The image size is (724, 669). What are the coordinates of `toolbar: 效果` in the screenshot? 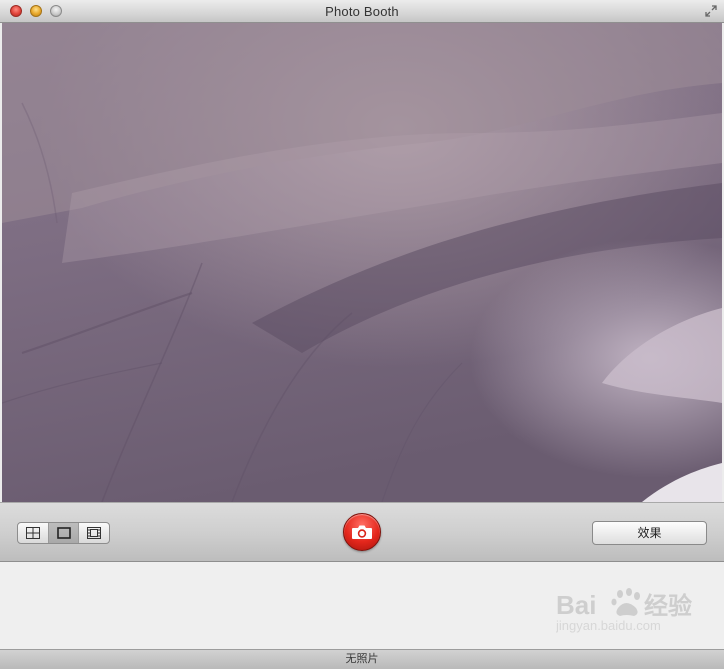 It's located at (362, 532).